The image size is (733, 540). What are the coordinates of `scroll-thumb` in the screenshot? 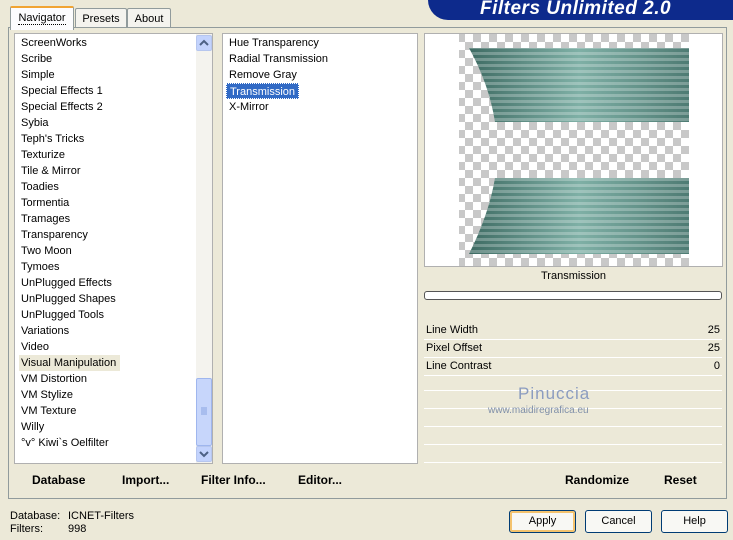 It's located at (204, 412).